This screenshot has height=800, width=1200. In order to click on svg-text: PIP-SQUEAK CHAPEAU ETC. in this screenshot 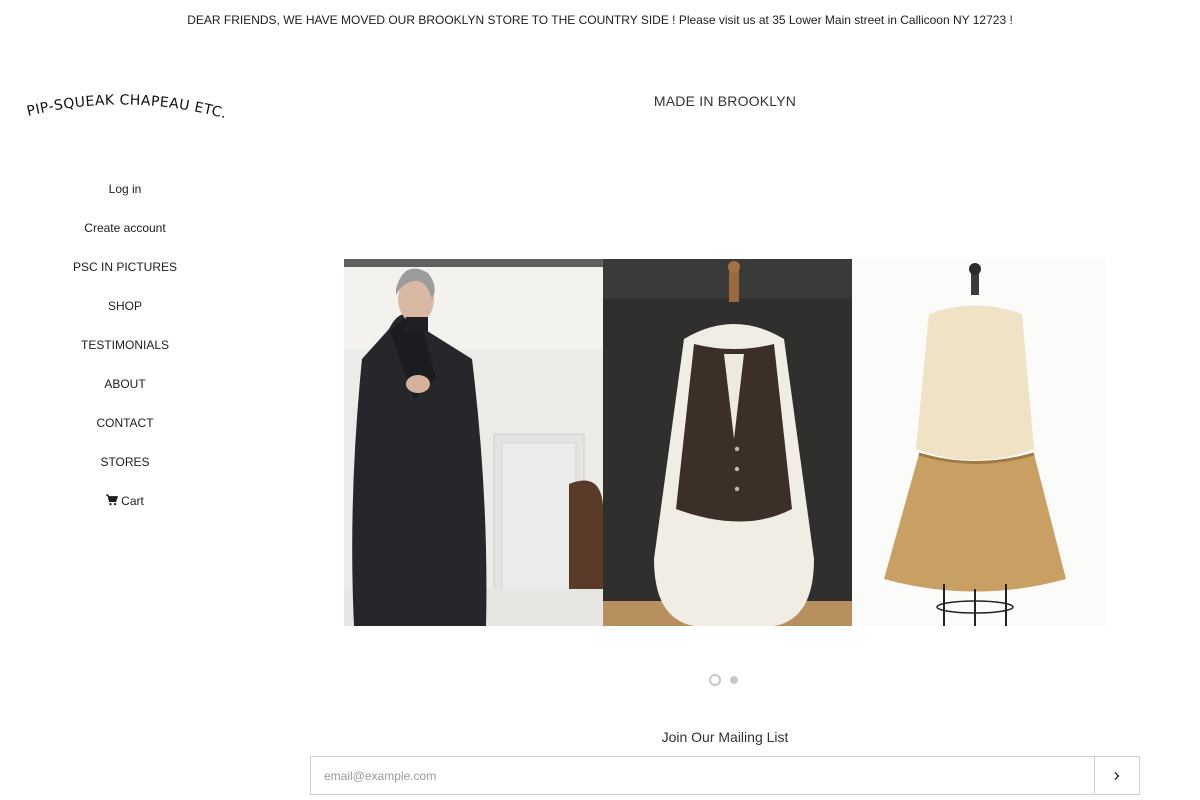, I will do `click(126, 107)`.